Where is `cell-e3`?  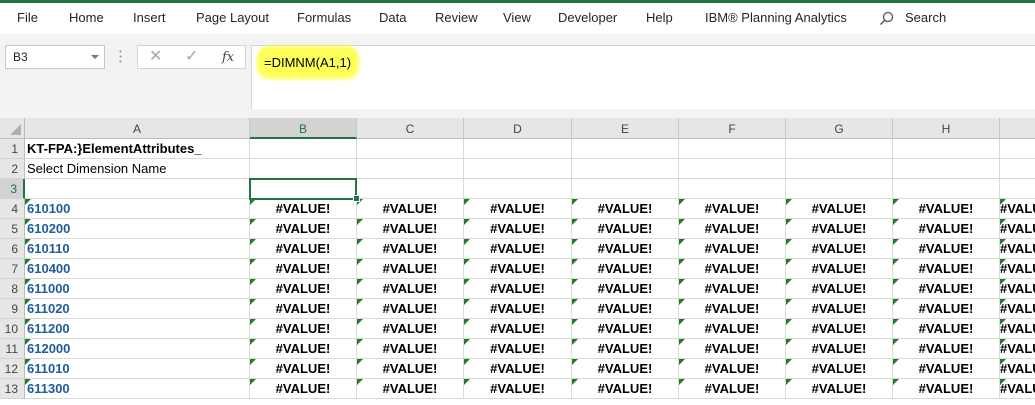
cell-e3 is located at coordinates (625, 189).